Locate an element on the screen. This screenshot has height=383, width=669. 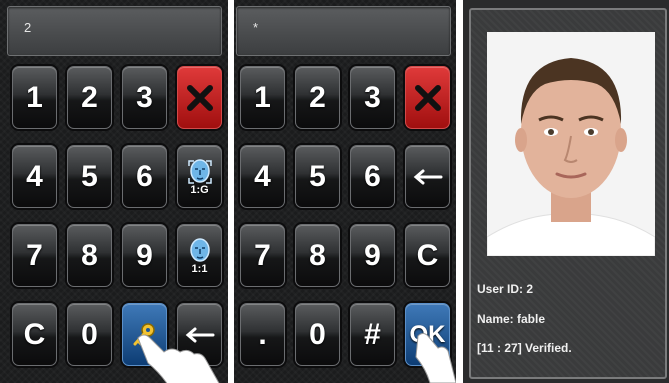
face-1-1-button: 1:1 is located at coordinates (199, 255).